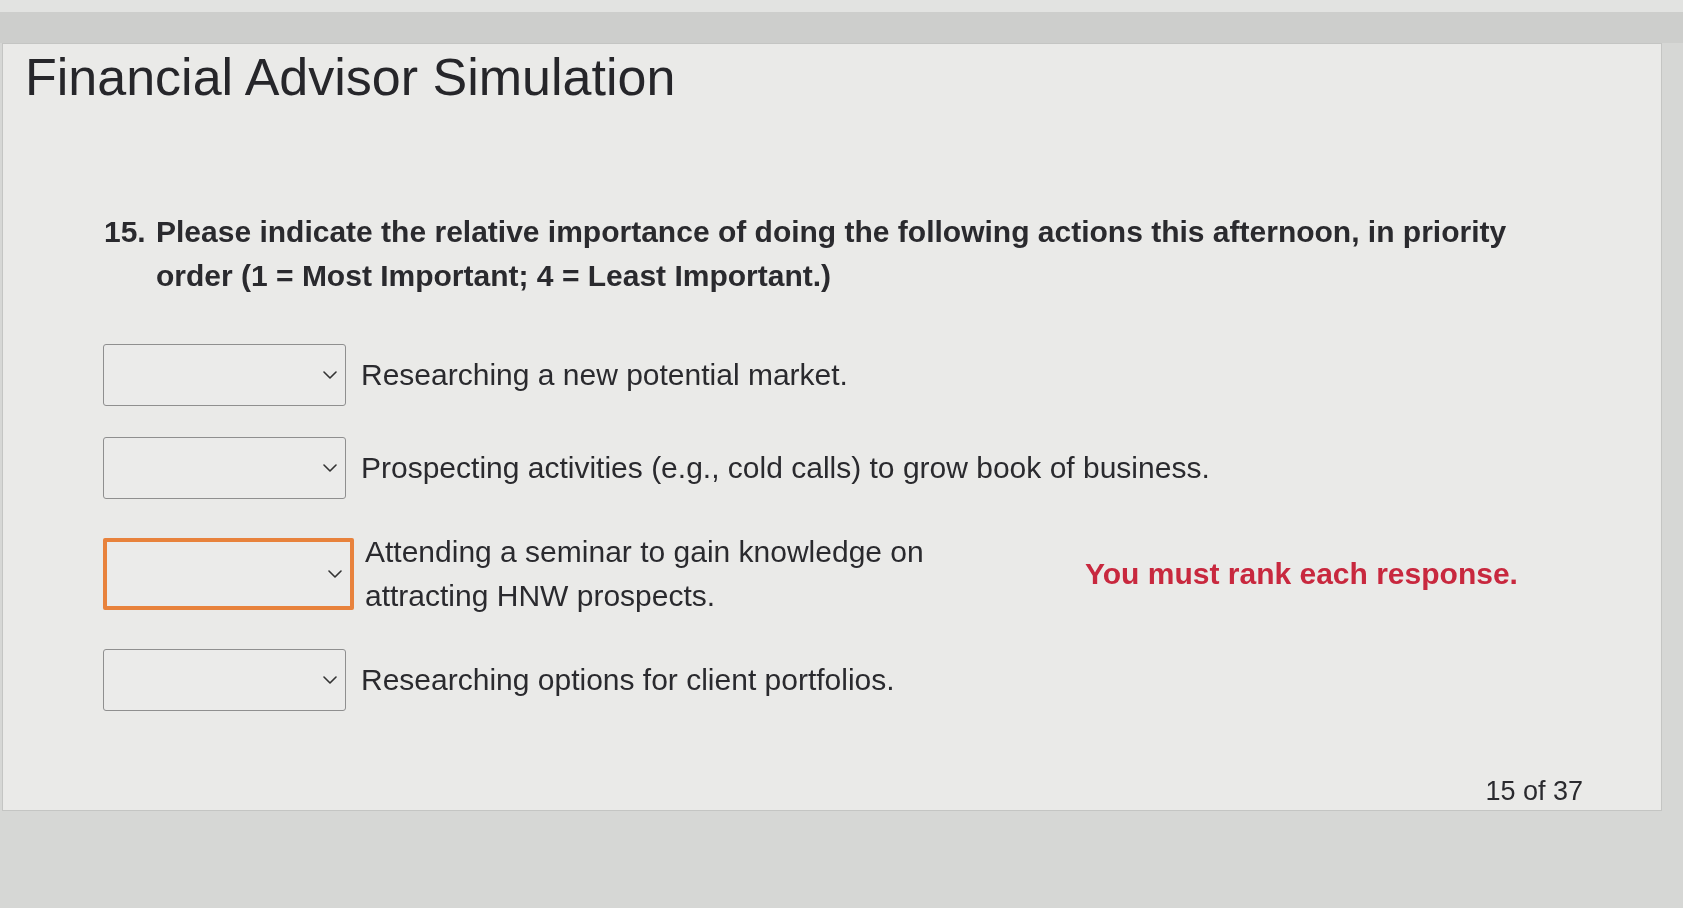 The height and width of the screenshot is (908, 1683). Describe the element at coordinates (350, 77) in the screenshot. I see `page-title: Financial Advisor Simulation` at that location.